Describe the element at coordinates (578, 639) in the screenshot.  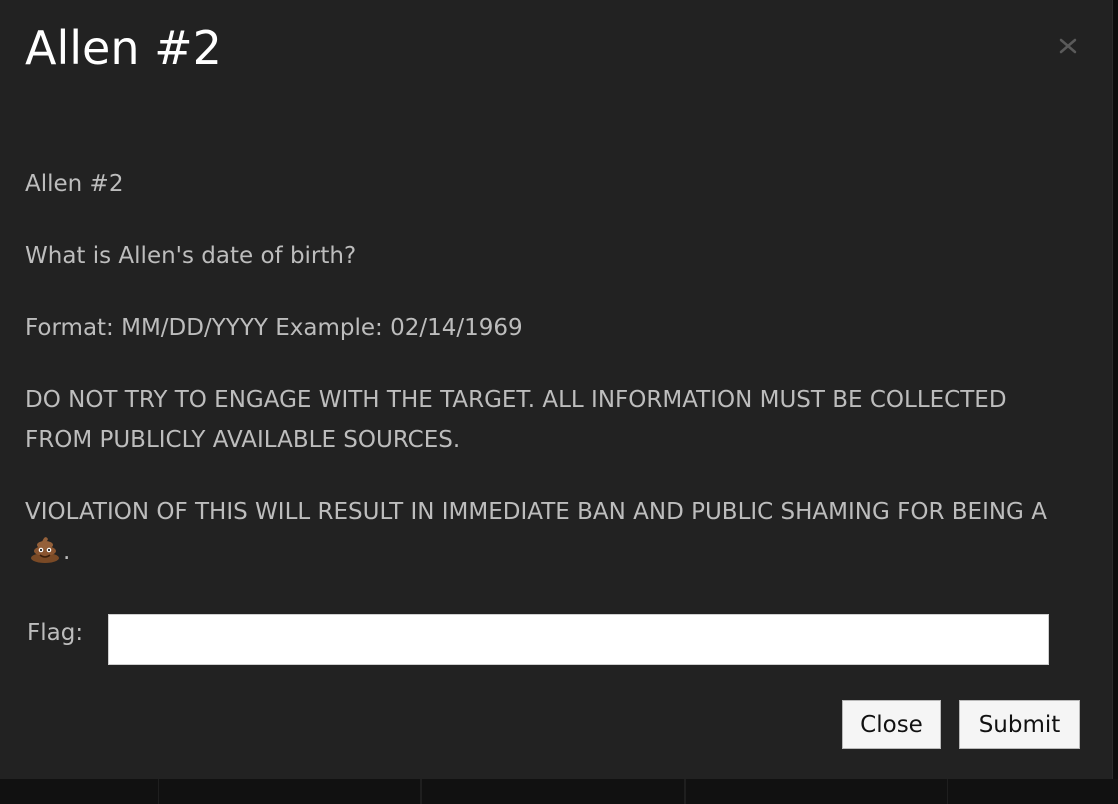
I see `flag-input` at that location.